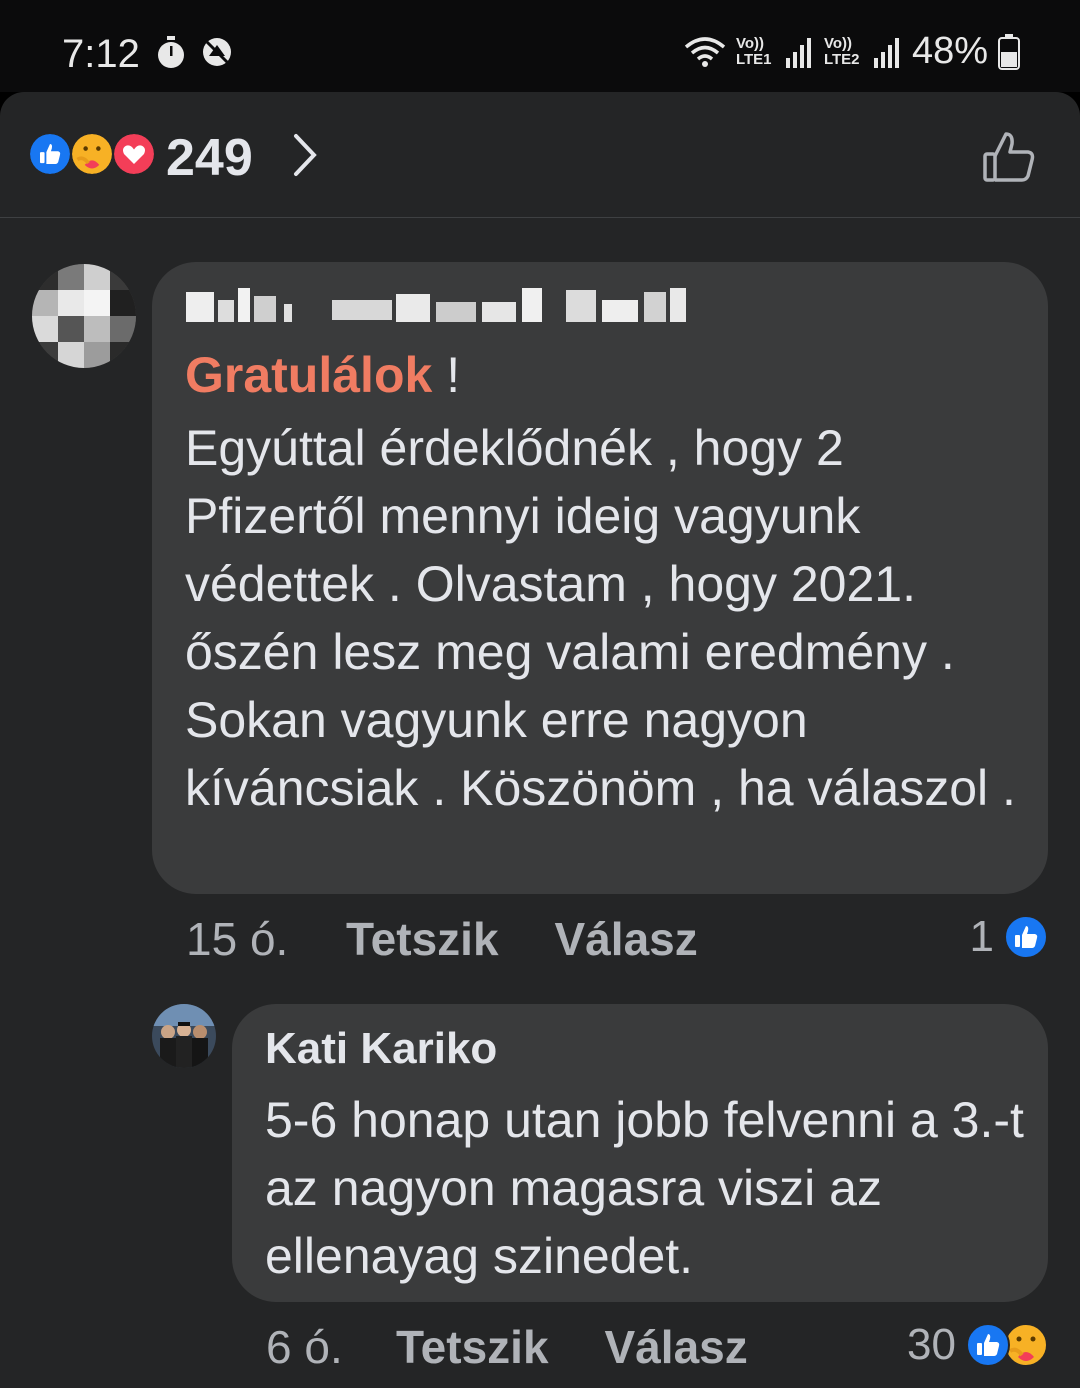 The image size is (1080, 1388). What do you see at coordinates (841, 51) in the screenshot?
I see `sim2-label: Vo)) LTE2` at bounding box center [841, 51].